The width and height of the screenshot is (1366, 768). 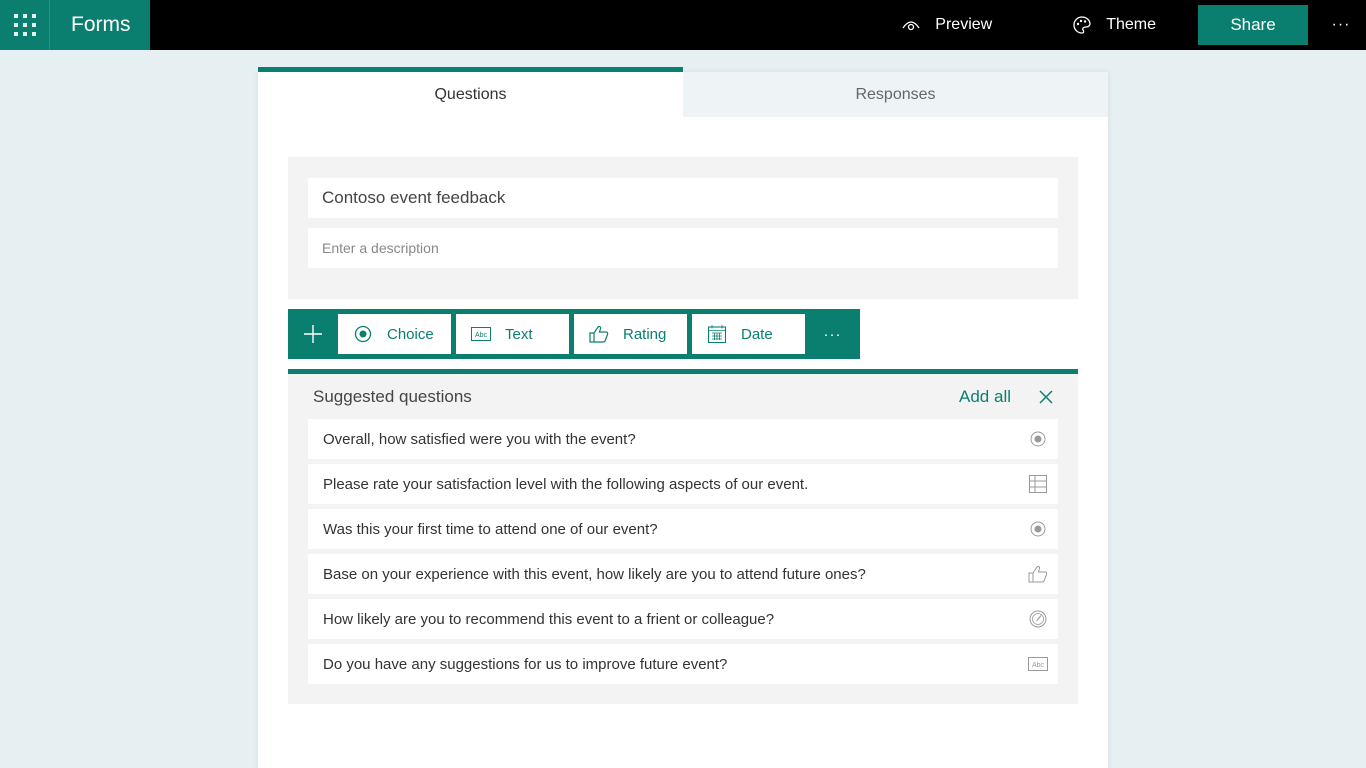 What do you see at coordinates (683, 396) in the screenshot?
I see `suggested-header: Suggested questions Add all` at bounding box center [683, 396].